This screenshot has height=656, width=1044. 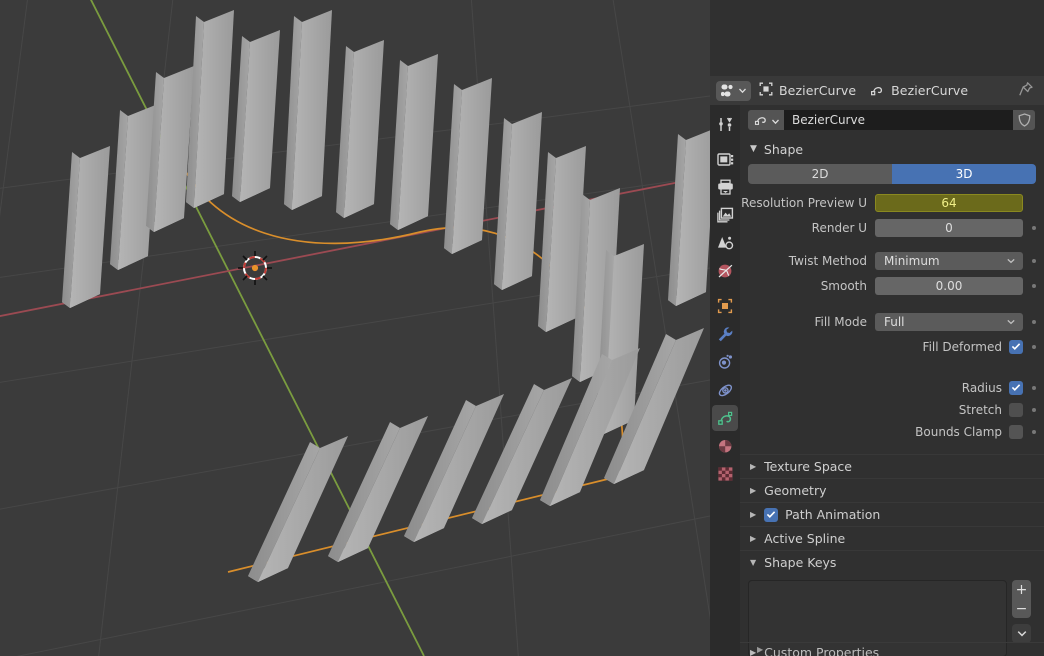 I want to click on checkbox-stretch, so click(x=1016, y=409).